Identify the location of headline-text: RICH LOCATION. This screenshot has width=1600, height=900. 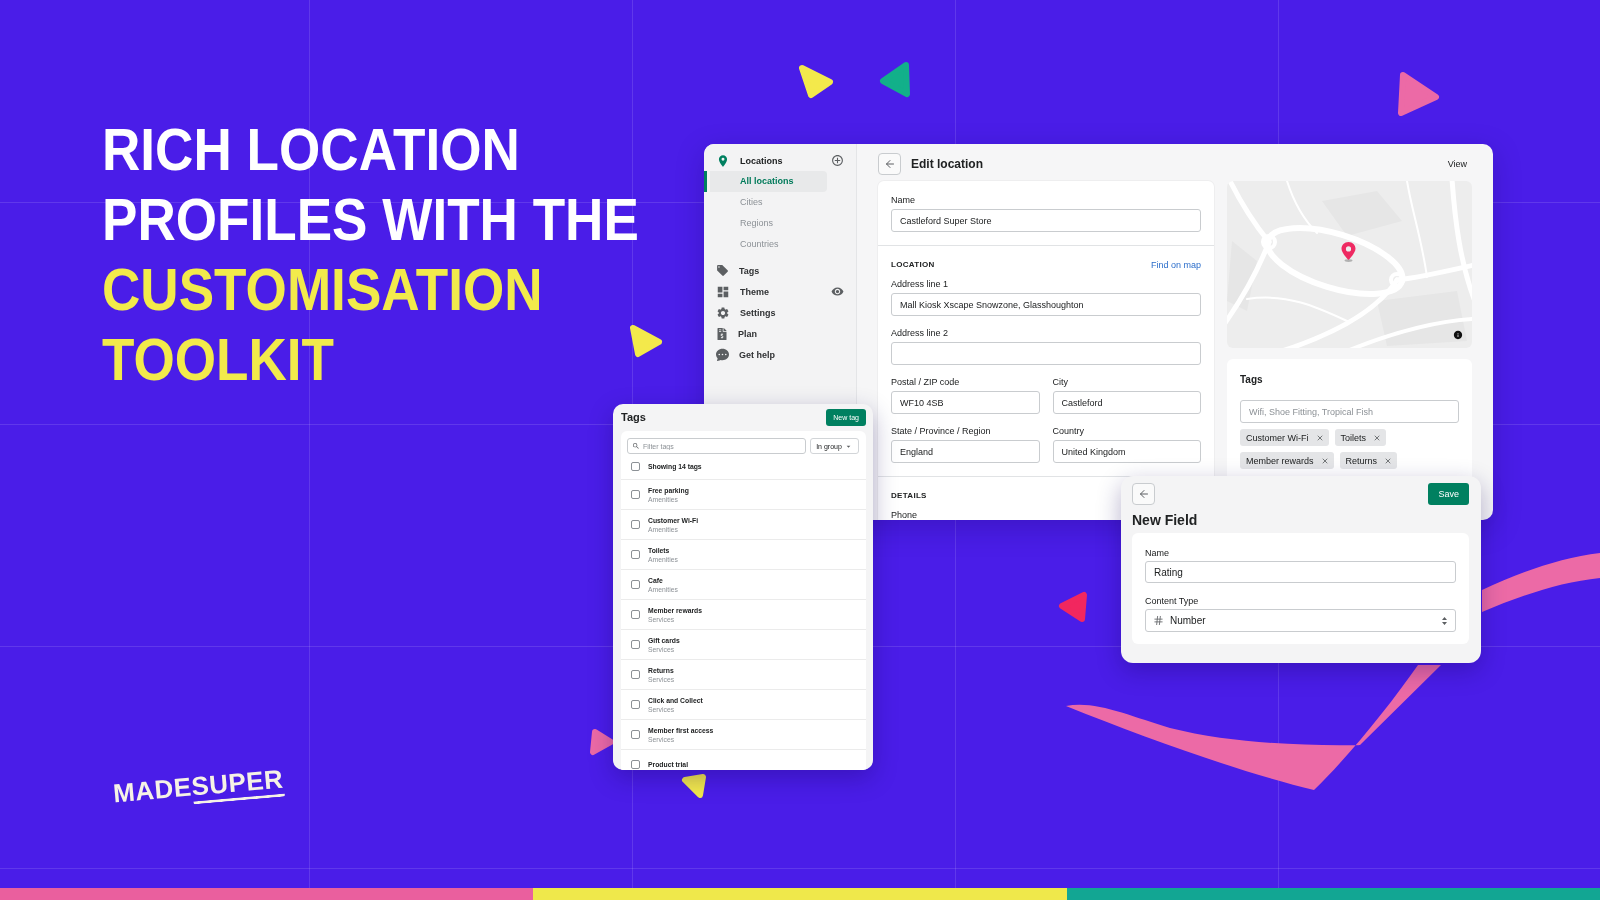
(311, 150).